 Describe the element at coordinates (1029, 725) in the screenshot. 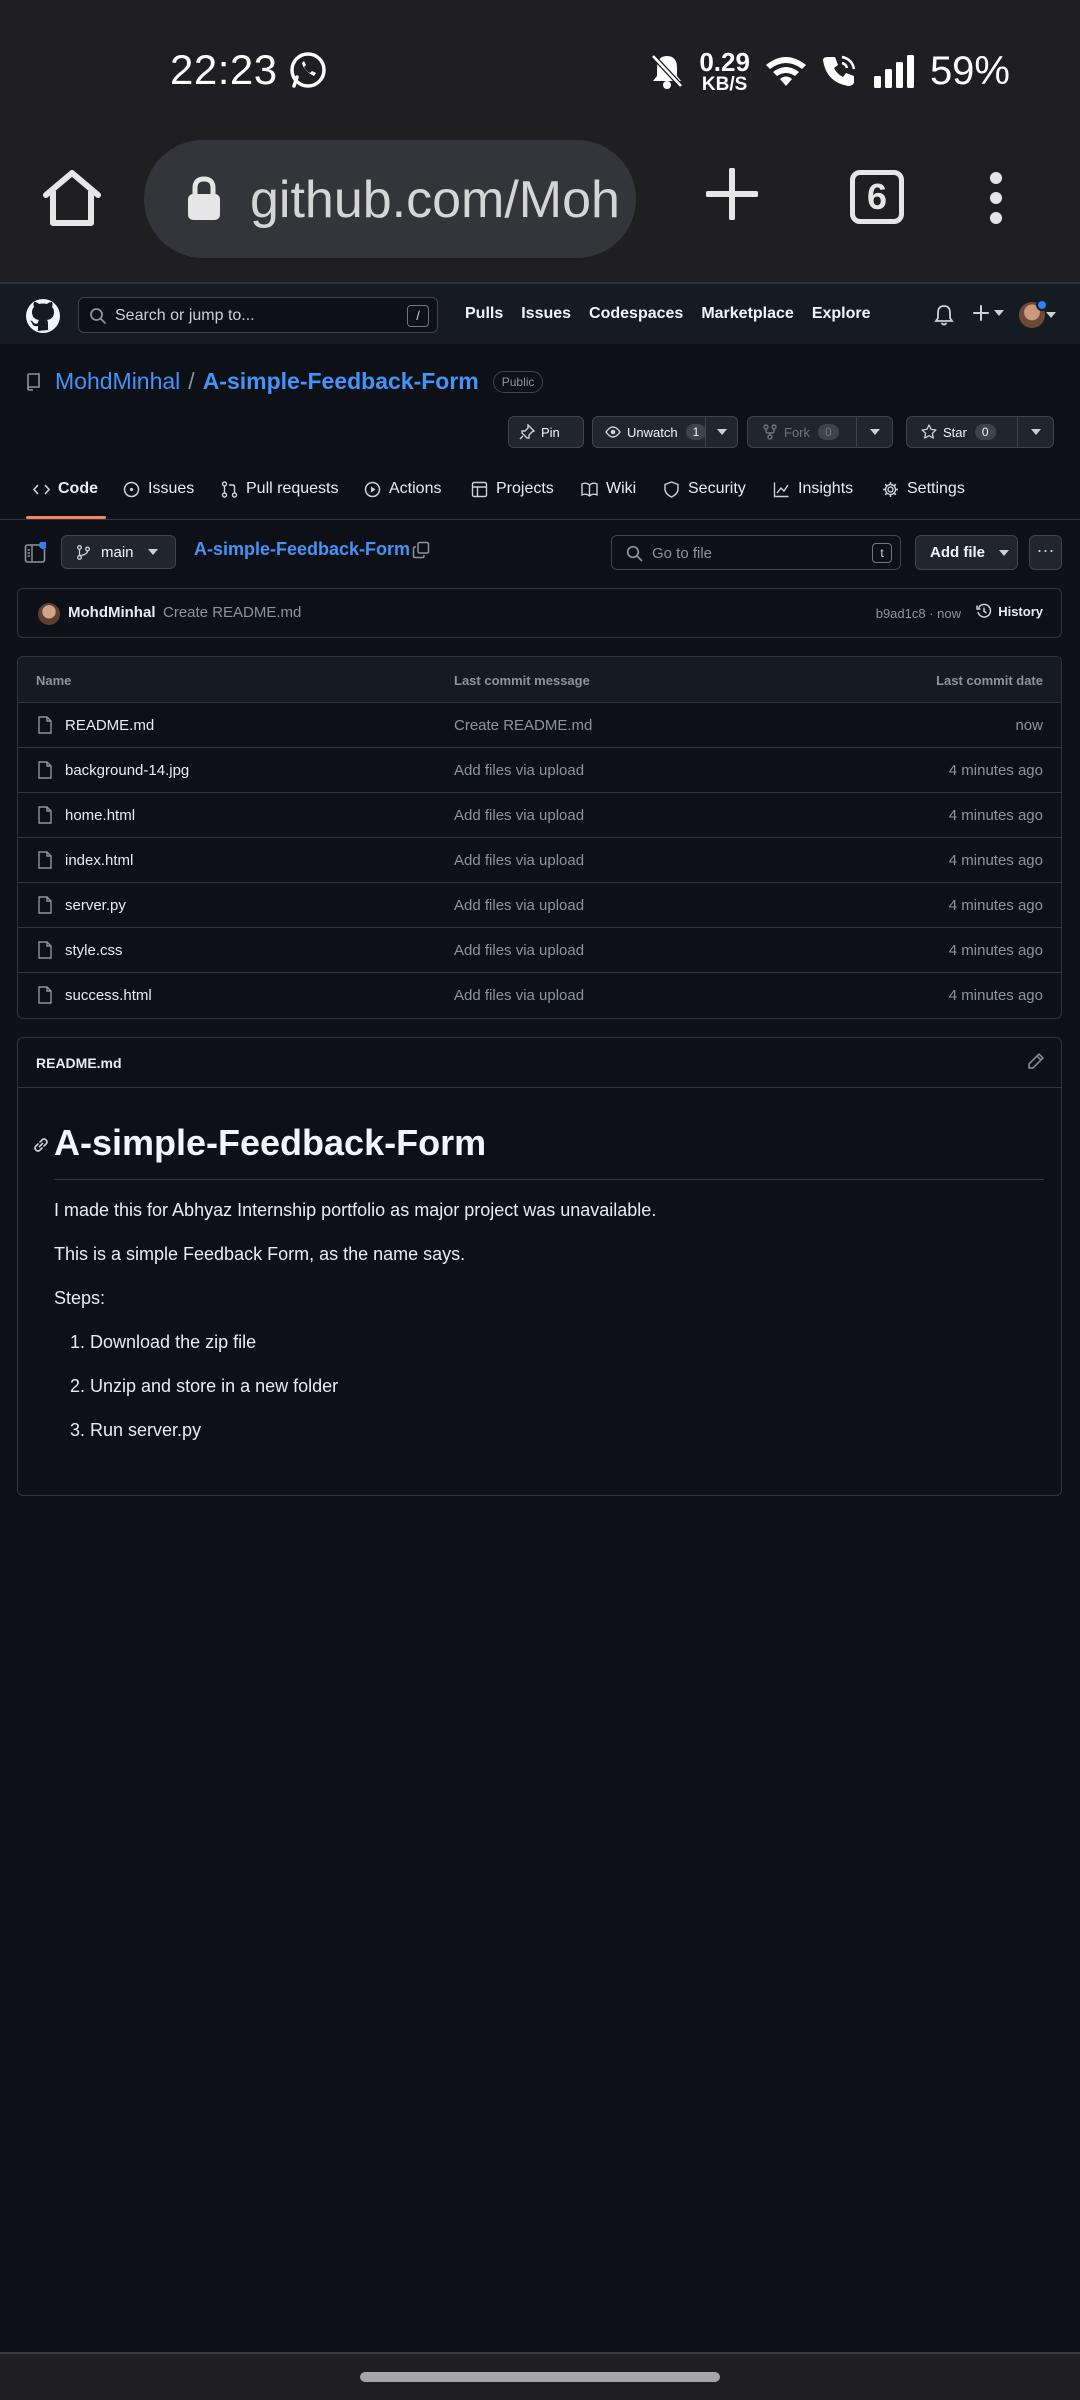

I see `file-commit-date: now` at that location.